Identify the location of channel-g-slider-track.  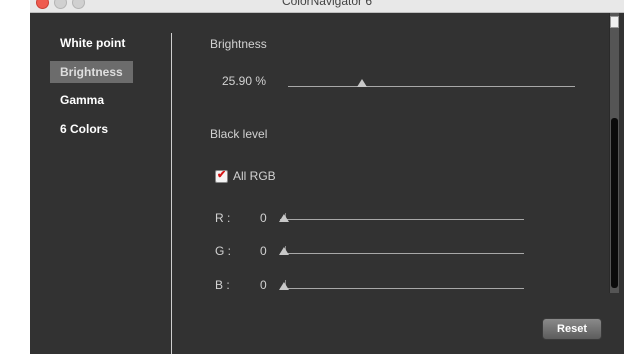
(402, 253).